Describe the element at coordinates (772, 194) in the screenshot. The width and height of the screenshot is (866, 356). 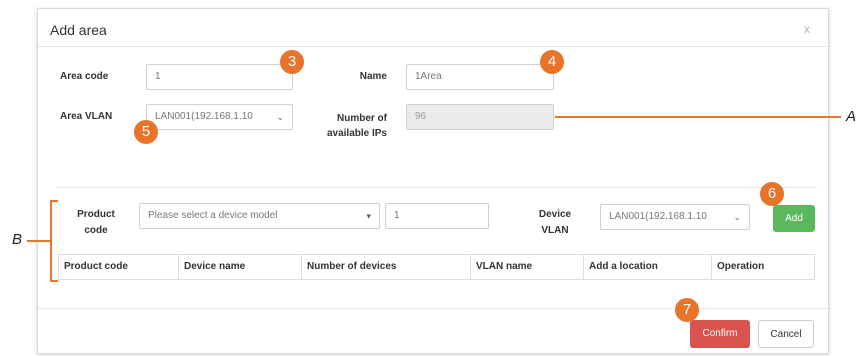
I see `callout-badge-6: 6` at that location.